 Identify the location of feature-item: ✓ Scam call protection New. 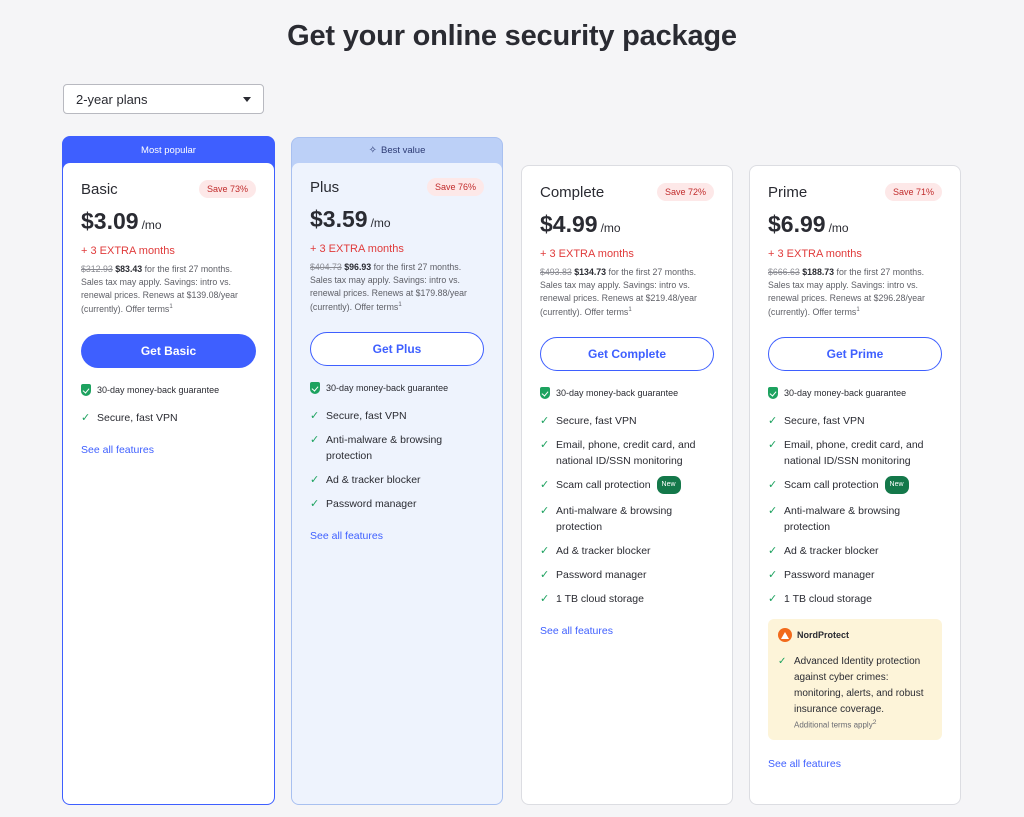
(627, 485).